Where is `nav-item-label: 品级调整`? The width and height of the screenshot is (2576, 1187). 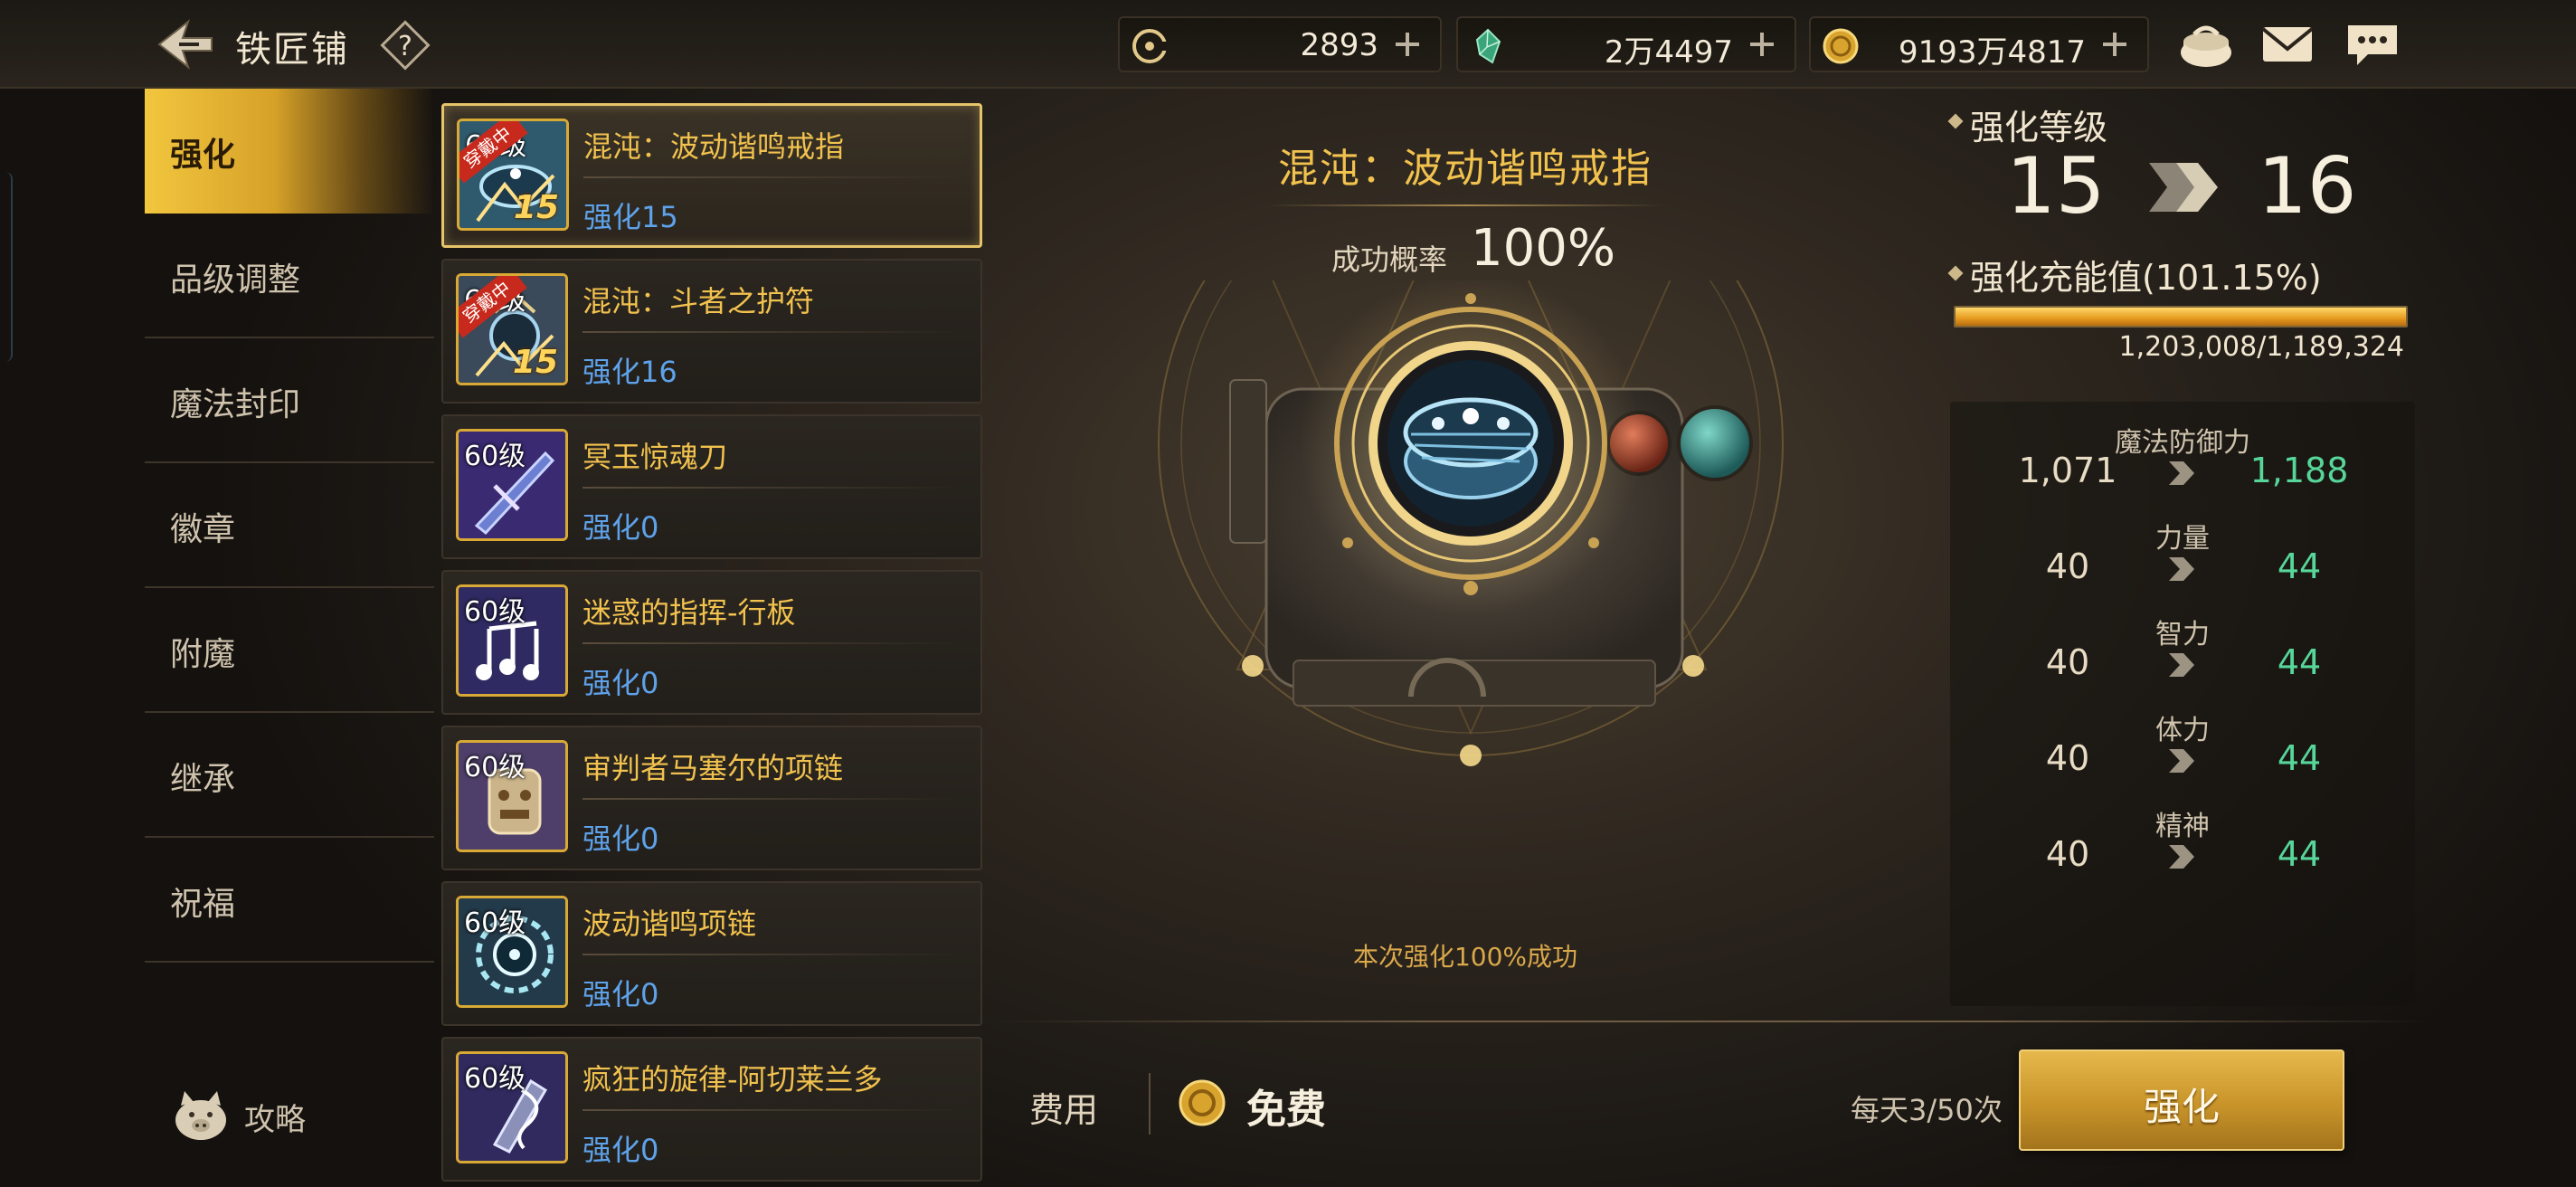
nav-item-label: 品级调整 is located at coordinates (236, 280).